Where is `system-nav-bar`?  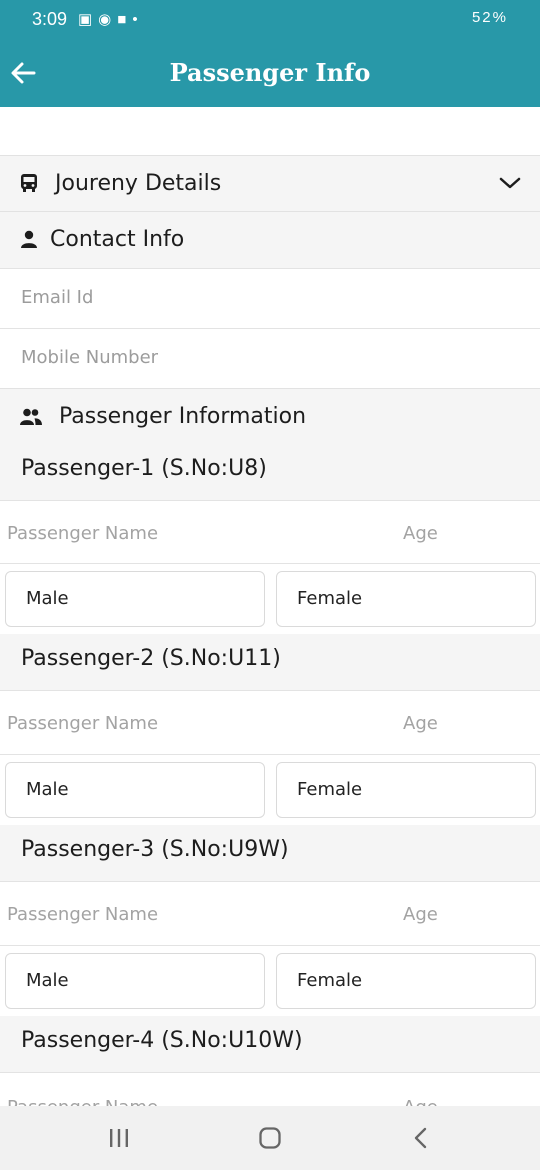
system-nav-bar is located at coordinates (270, 1138).